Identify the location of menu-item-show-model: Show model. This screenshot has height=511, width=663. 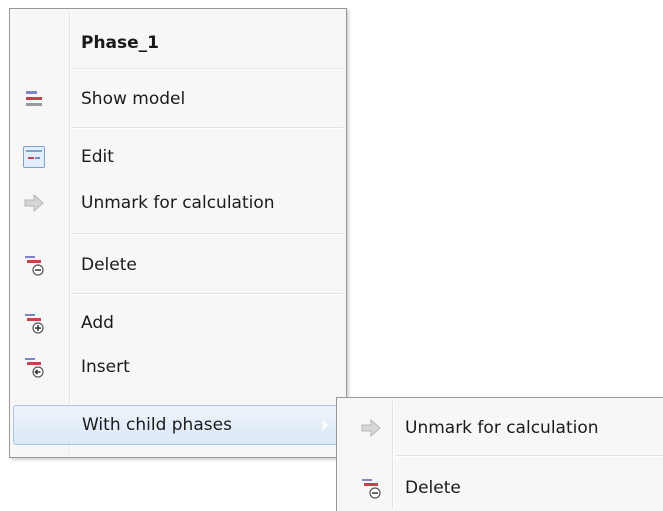
(178, 99).